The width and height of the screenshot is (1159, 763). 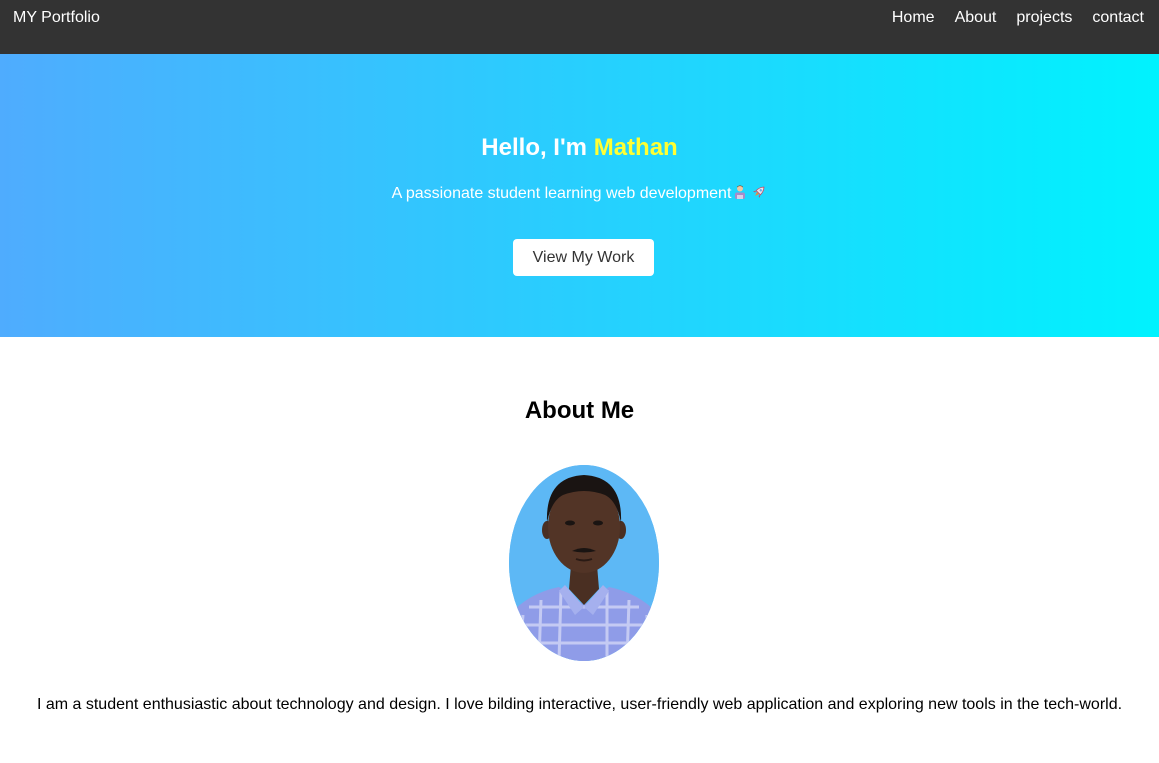 I want to click on nav-link-home: Home, so click(x=913, y=18).